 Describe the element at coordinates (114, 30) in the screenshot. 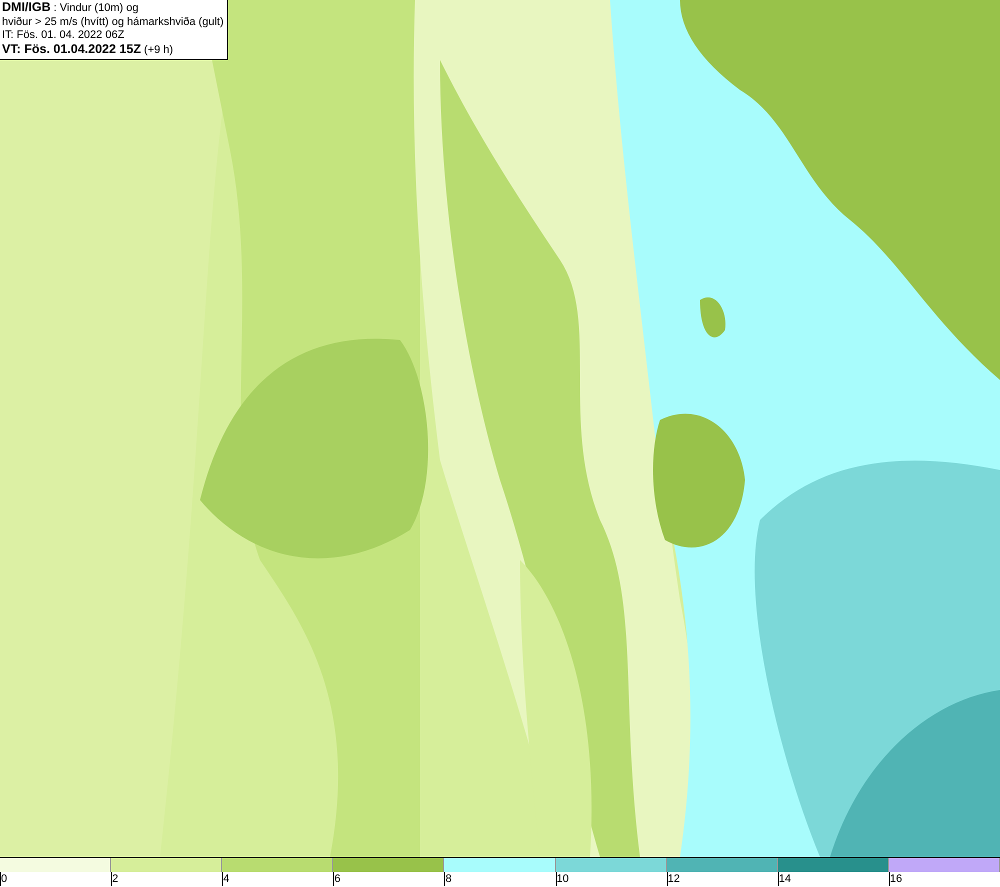

I see `map-title: DMI/IGB : Vindur (10m) og hviður > 25 m/s (hvítt) og hámarkshviða (gult) IT: Fös. 01. 04. 2022 06Z VT: Fös. 01.04.2022 15Z (+9 h)` at that location.